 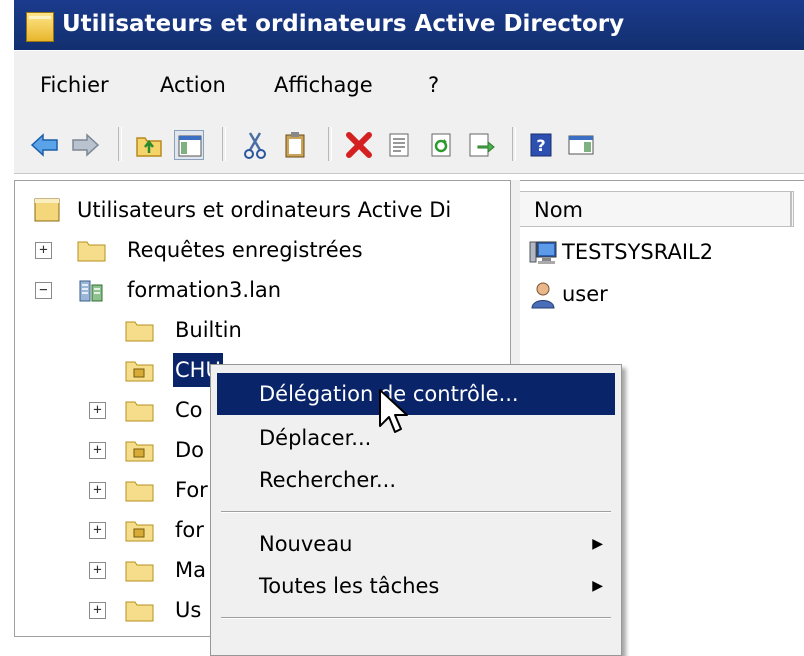 I want to click on tree-item-domain: − formation3.lan, so click(x=263, y=290).